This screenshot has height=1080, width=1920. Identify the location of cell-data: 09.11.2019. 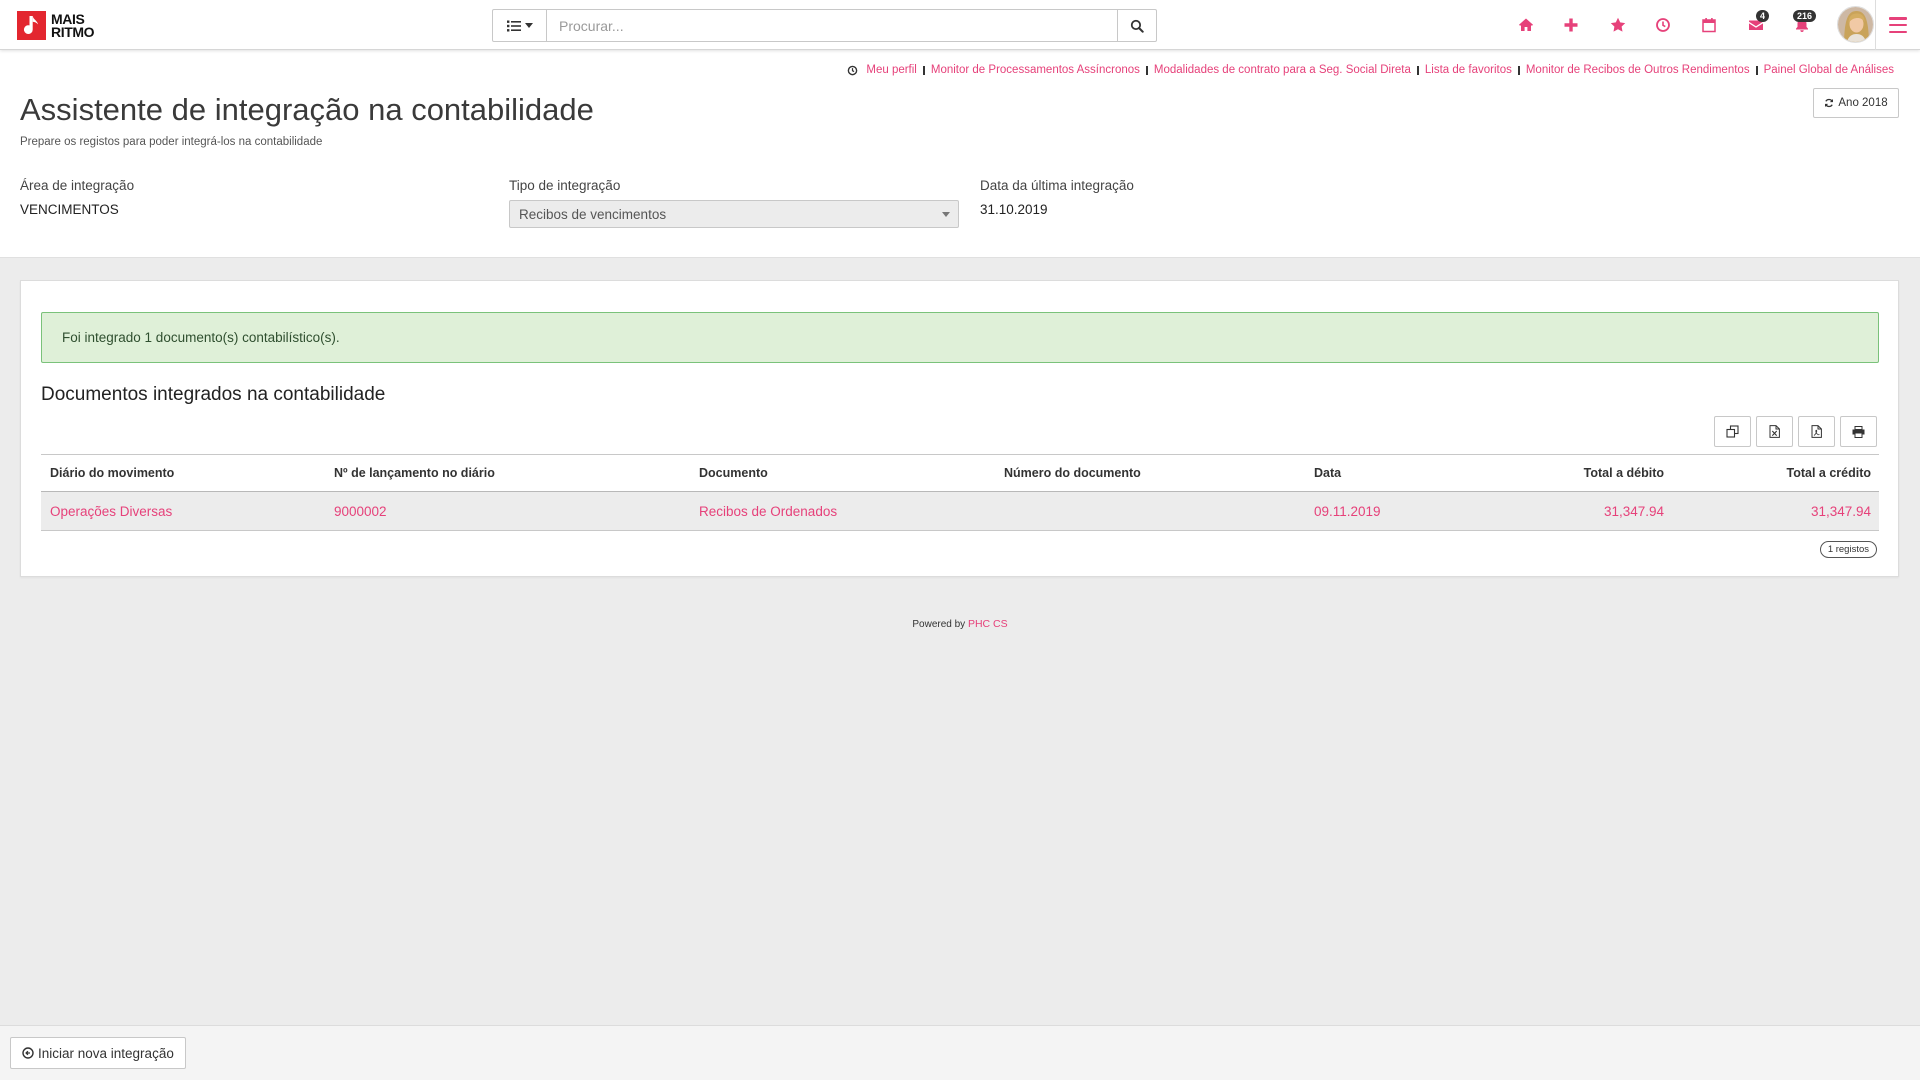
(1393, 511).